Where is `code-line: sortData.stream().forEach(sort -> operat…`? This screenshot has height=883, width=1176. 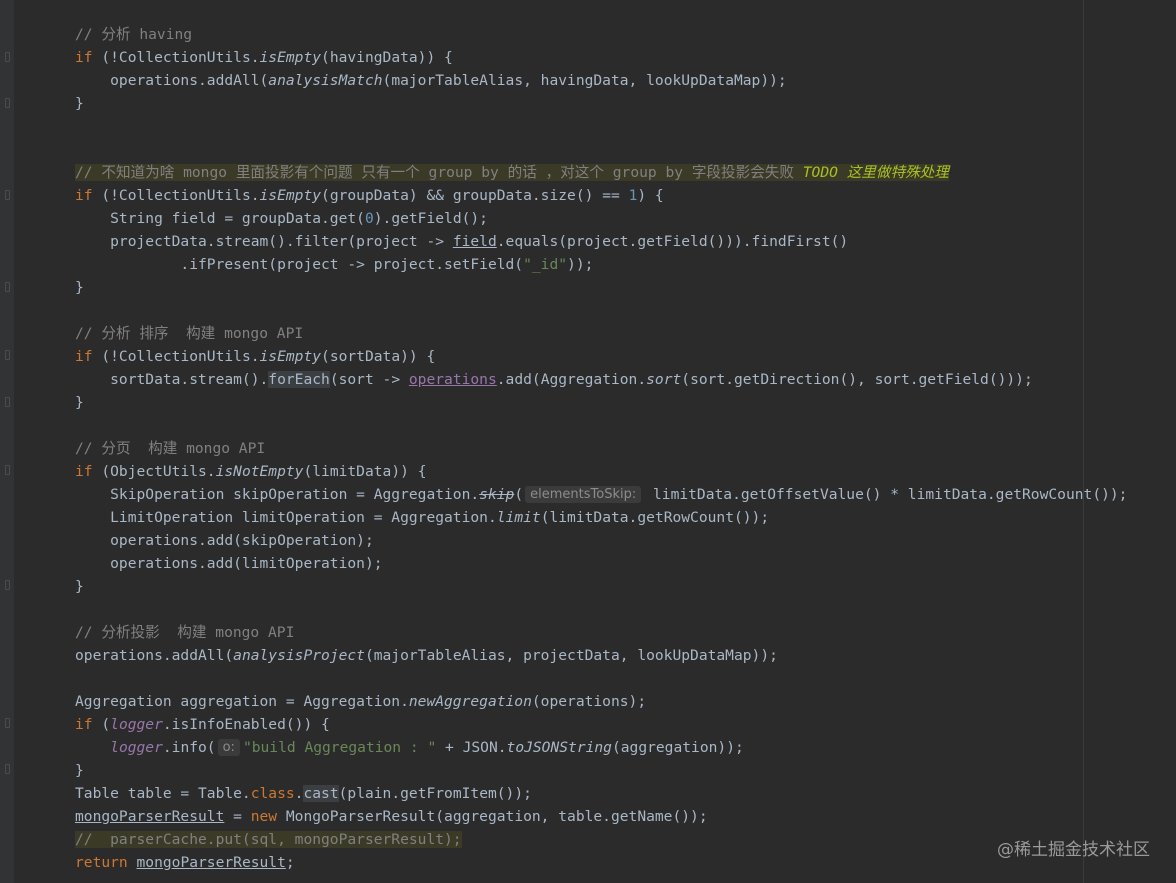 code-line: sortData.stream().forEach(sort -> operat… is located at coordinates (588, 379).